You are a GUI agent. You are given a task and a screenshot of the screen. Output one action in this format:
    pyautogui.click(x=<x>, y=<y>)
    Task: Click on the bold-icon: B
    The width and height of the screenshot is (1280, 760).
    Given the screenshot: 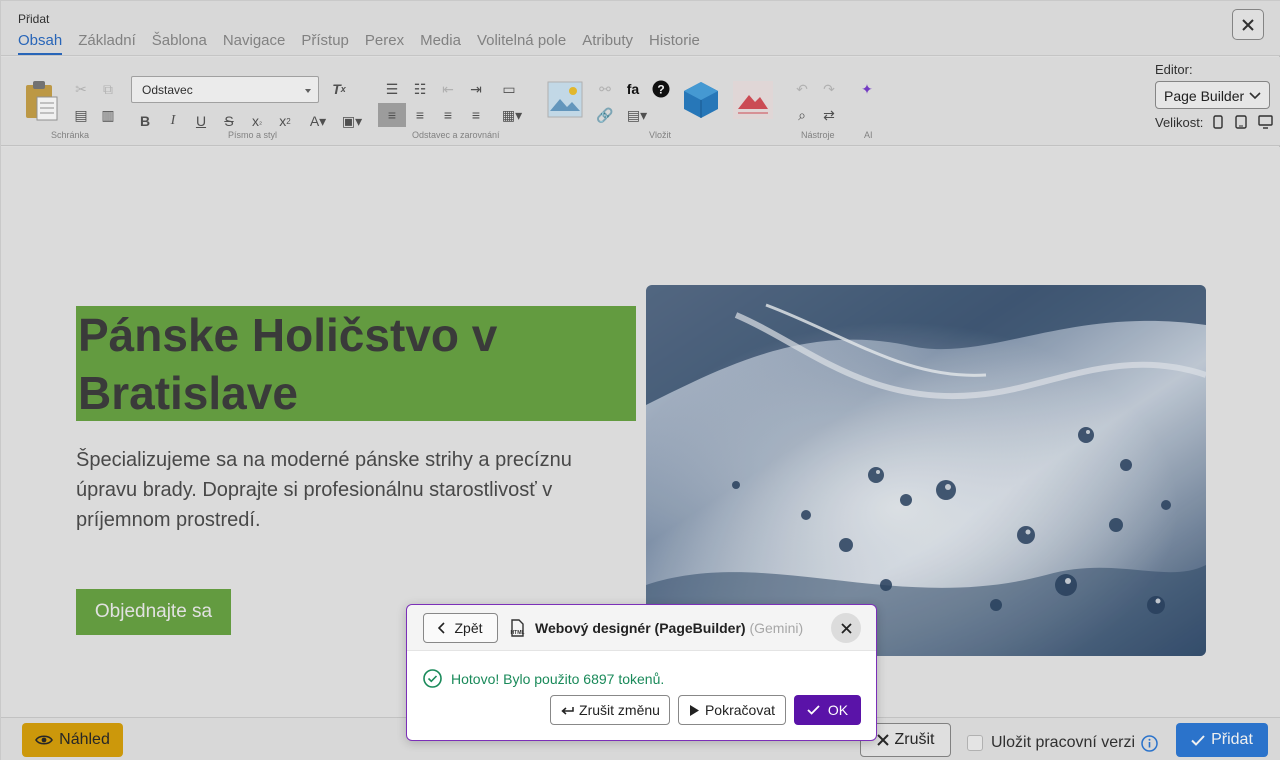 What is the action you would take?
    pyautogui.click(x=145, y=121)
    